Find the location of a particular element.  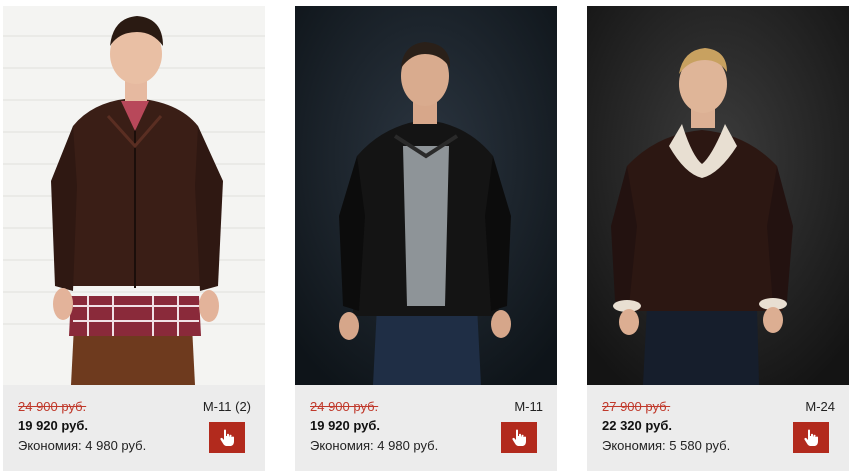

savings-text: Экономия: 5 580 руб. is located at coordinates (666, 445).